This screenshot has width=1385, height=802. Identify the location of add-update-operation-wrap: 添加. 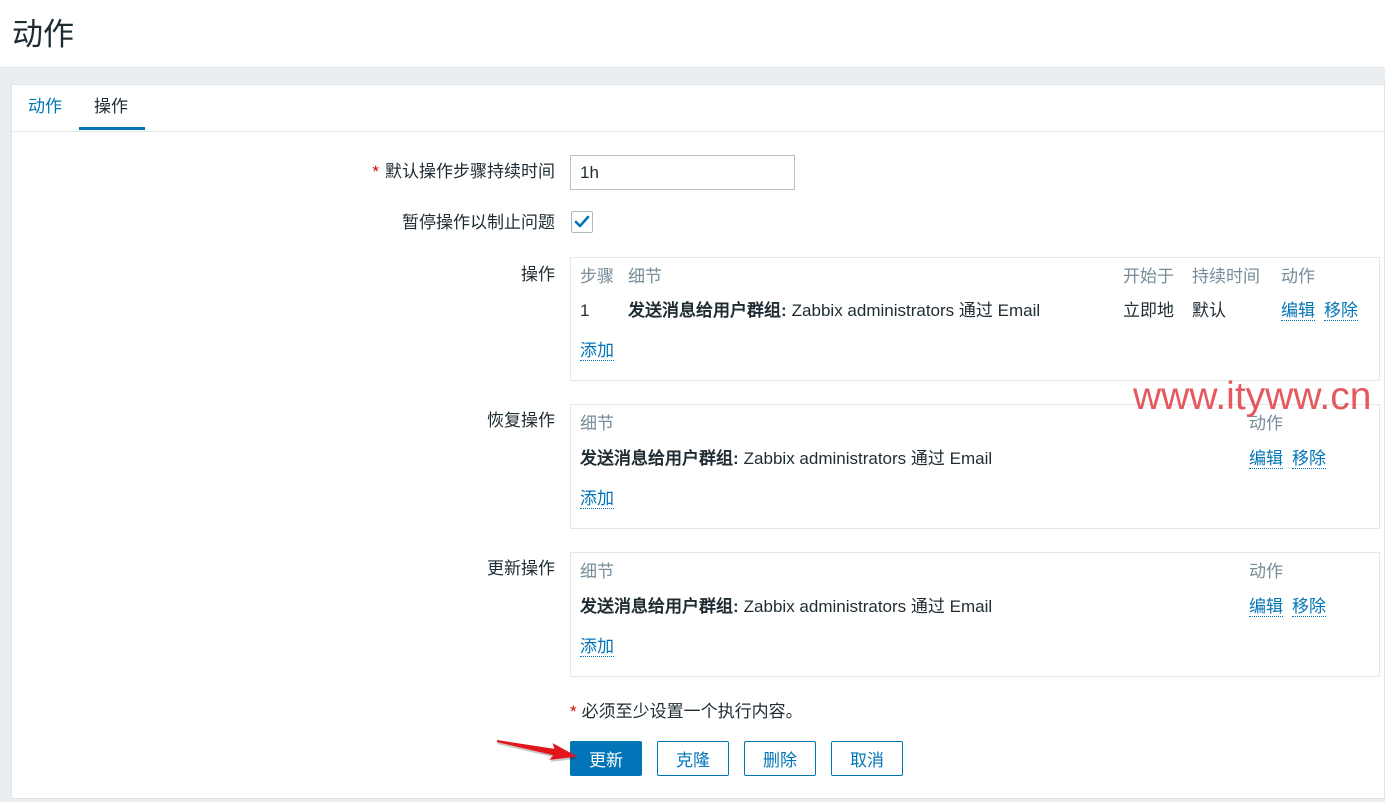
(597, 647).